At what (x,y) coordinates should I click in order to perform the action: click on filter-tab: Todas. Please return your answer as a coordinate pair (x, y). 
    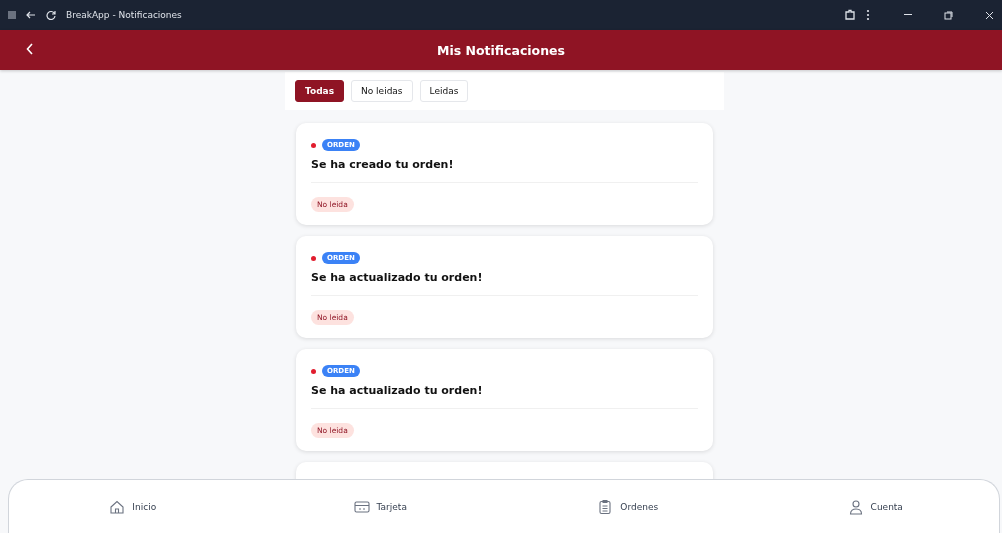
    Looking at the image, I should click on (319, 91).